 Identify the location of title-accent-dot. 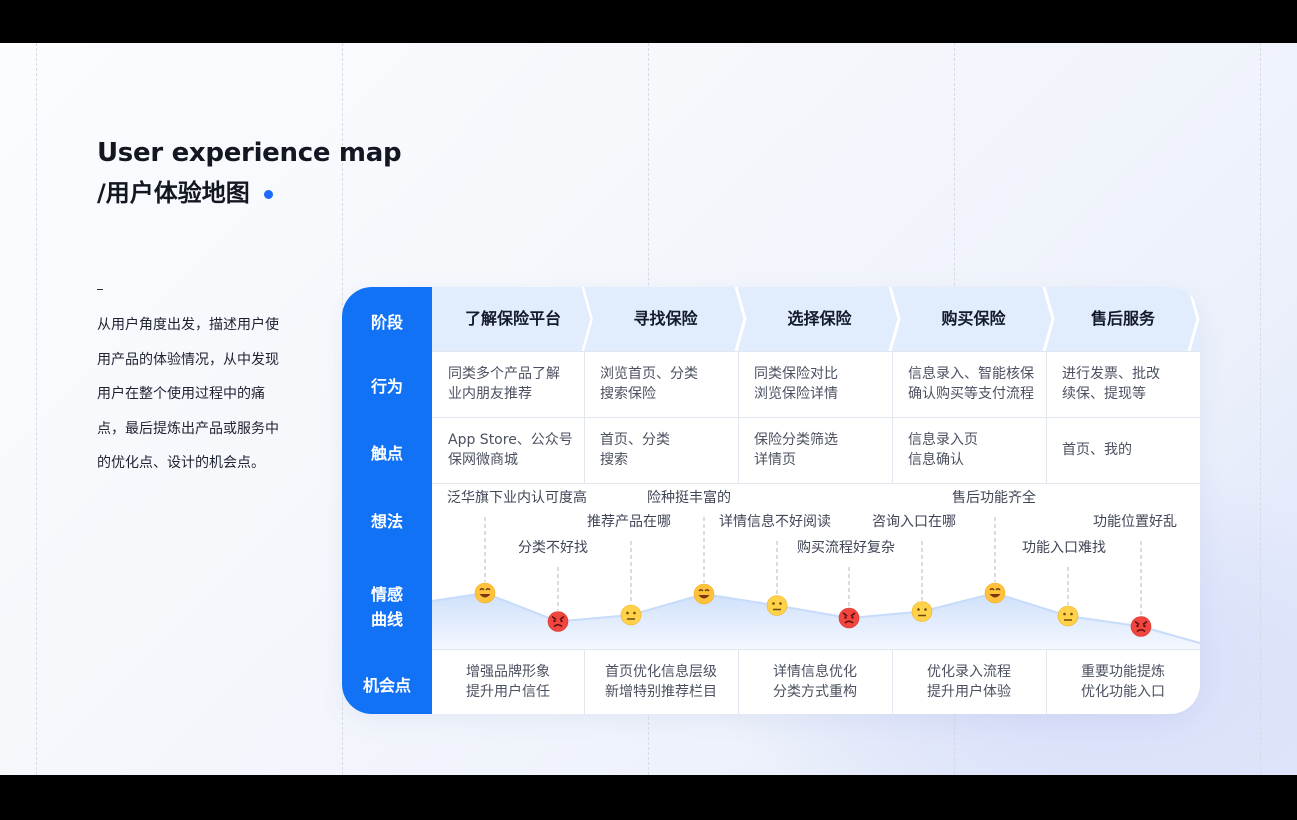
(268, 194).